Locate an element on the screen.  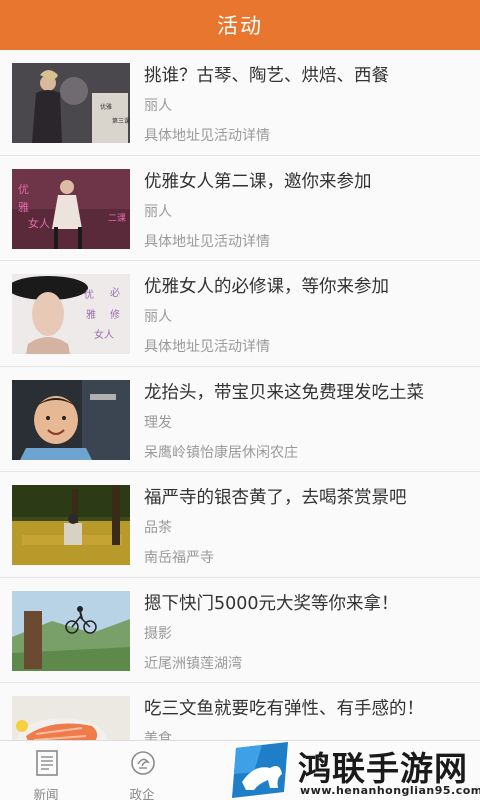
watermark-url: www.henanhonglian95.com is located at coordinates (390, 790).